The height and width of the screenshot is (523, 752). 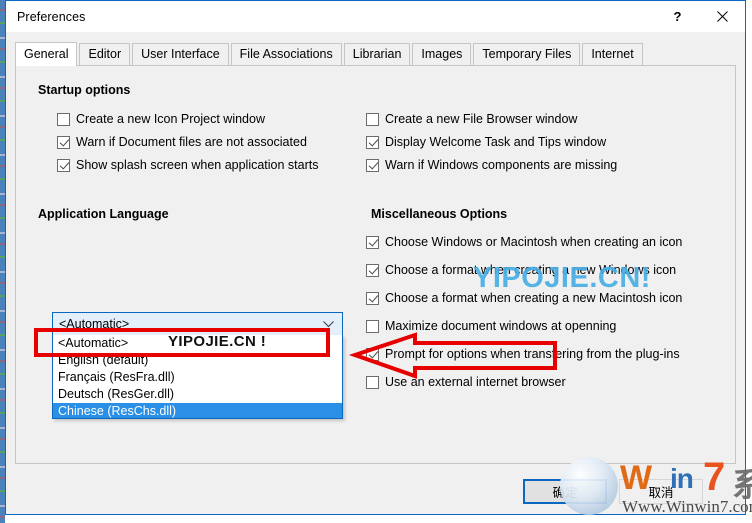 I want to click on chevron-down-icon, so click(x=328, y=324).